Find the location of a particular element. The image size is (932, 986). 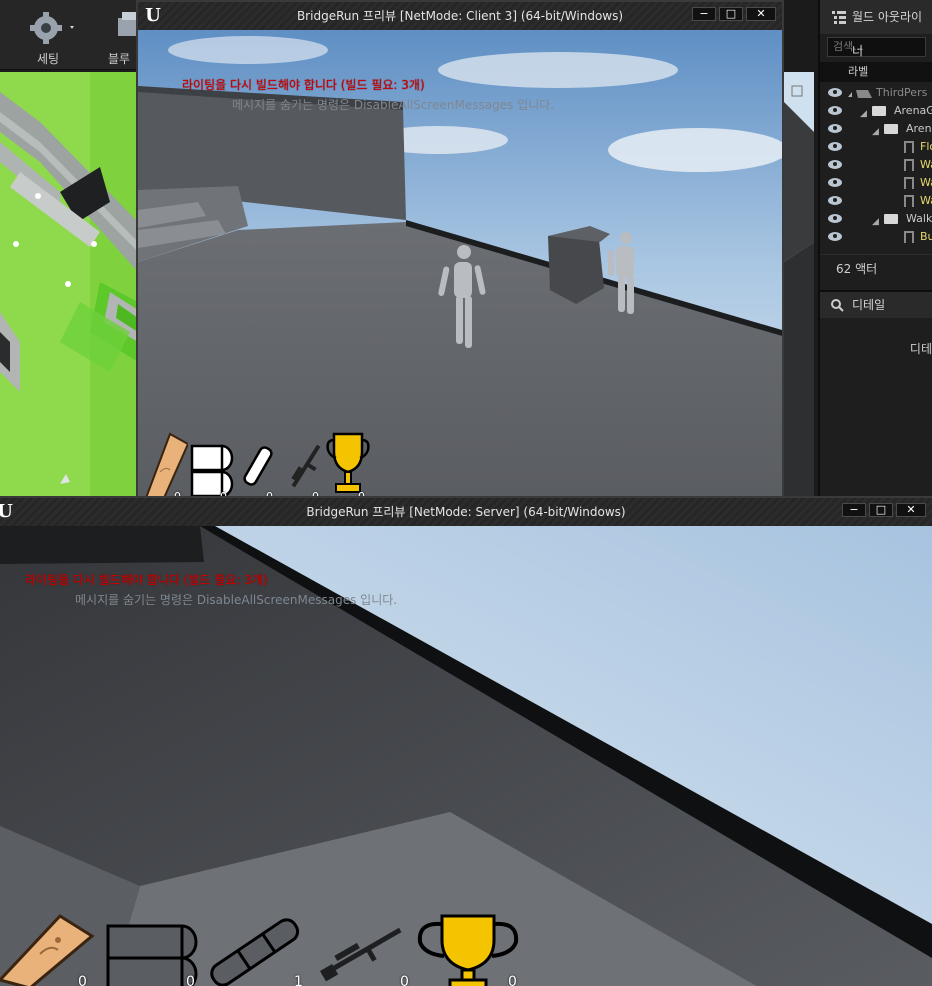

hud-count-trophy: 0 is located at coordinates (512, 980).